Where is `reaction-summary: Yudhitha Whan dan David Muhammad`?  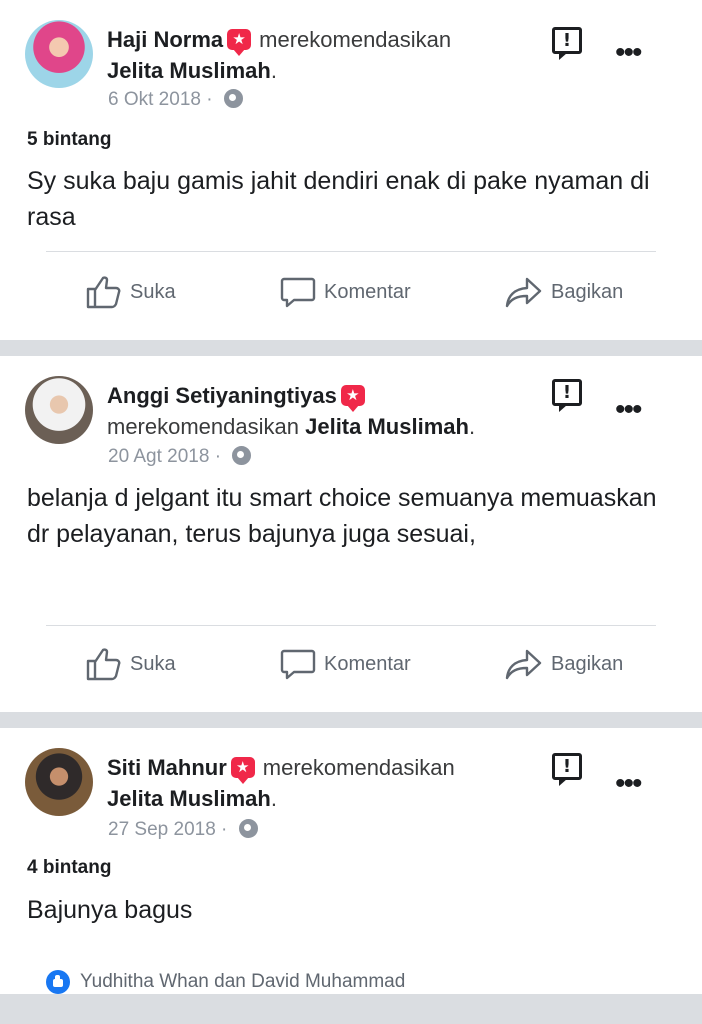
reaction-summary: Yudhitha Whan dan David Muhammad is located at coordinates (225, 982).